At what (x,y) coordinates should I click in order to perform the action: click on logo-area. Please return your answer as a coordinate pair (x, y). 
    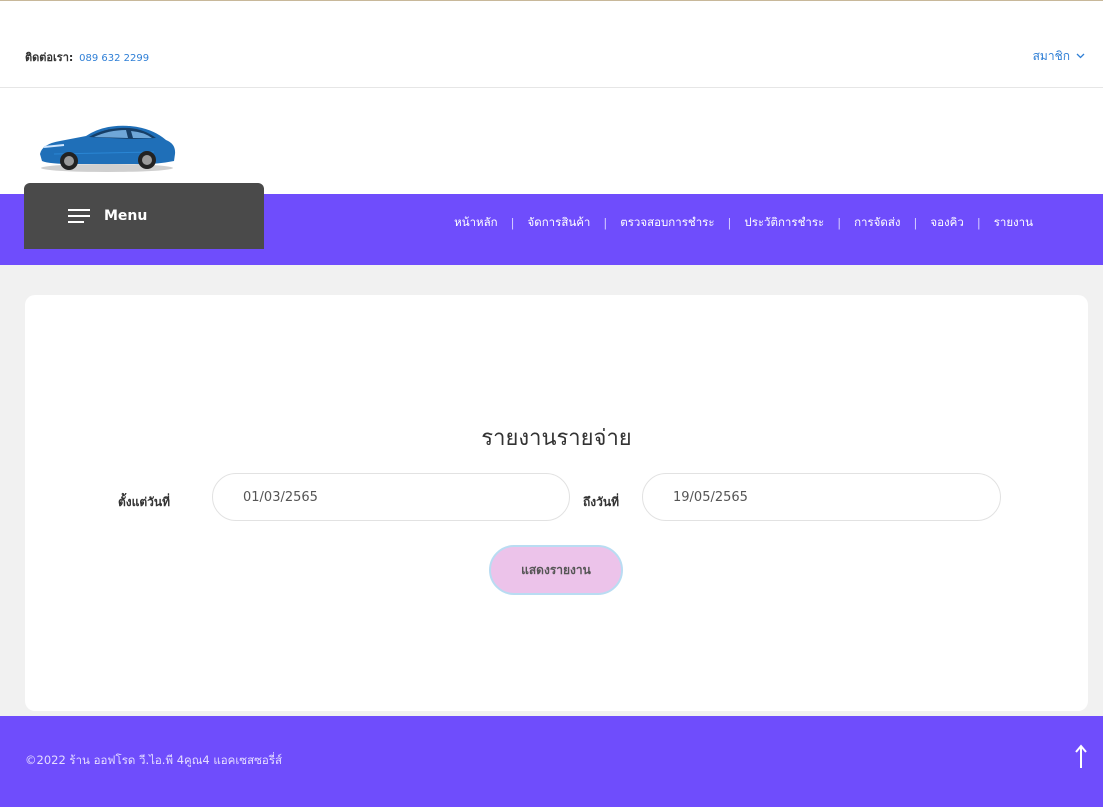
    Looking at the image, I should click on (551, 141).